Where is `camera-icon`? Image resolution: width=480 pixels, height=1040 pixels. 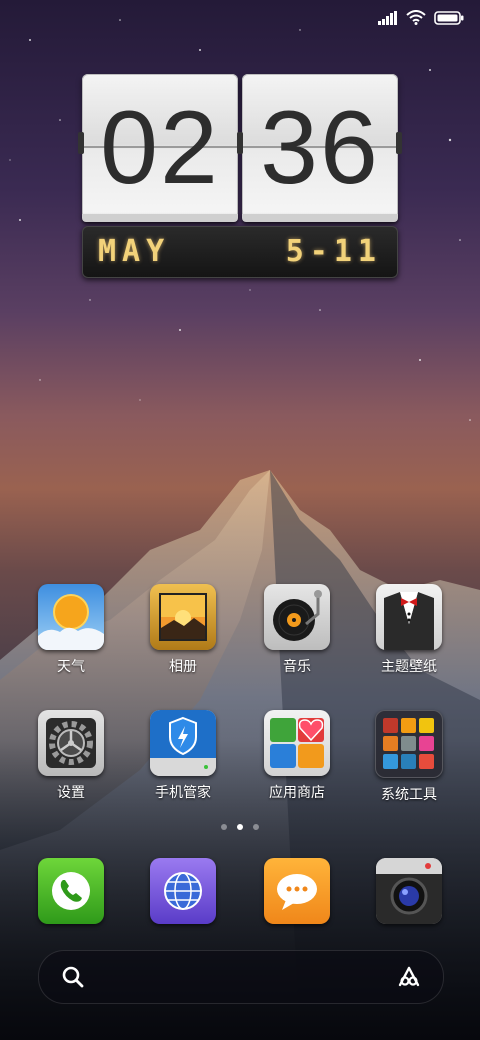
camera-icon is located at coordinates (409, 891).